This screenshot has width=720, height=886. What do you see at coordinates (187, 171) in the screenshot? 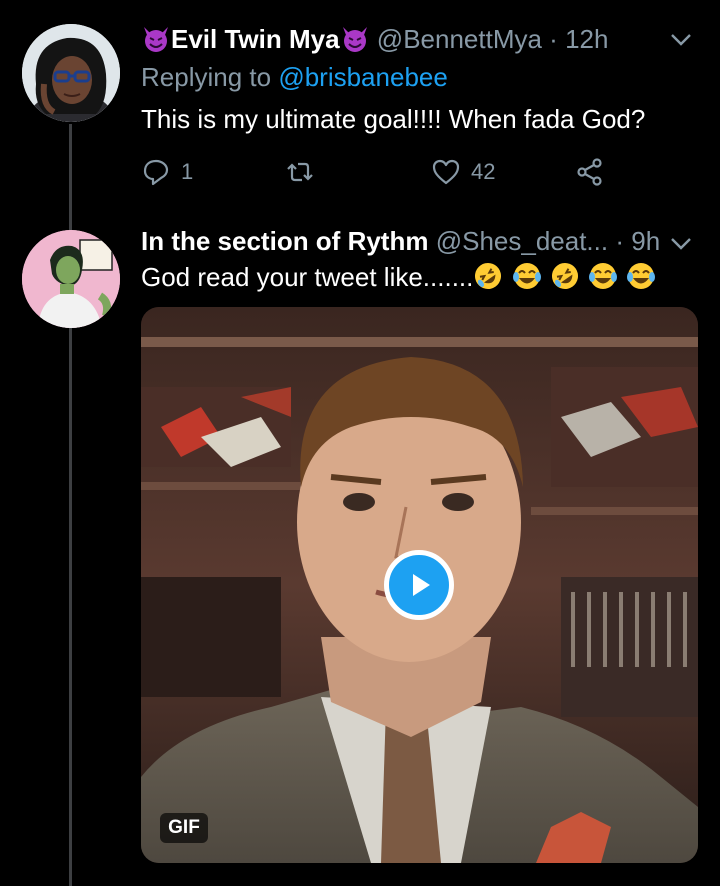
I see `reply-count: 1` at bounding box center [187, 171].